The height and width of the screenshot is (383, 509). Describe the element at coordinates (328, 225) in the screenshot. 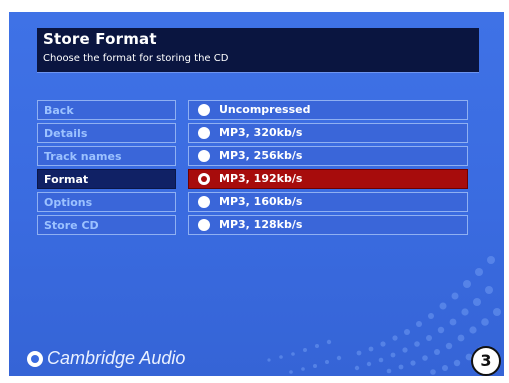

I see `format-option-mp3-128: MP3, 128kb/s` at that location.